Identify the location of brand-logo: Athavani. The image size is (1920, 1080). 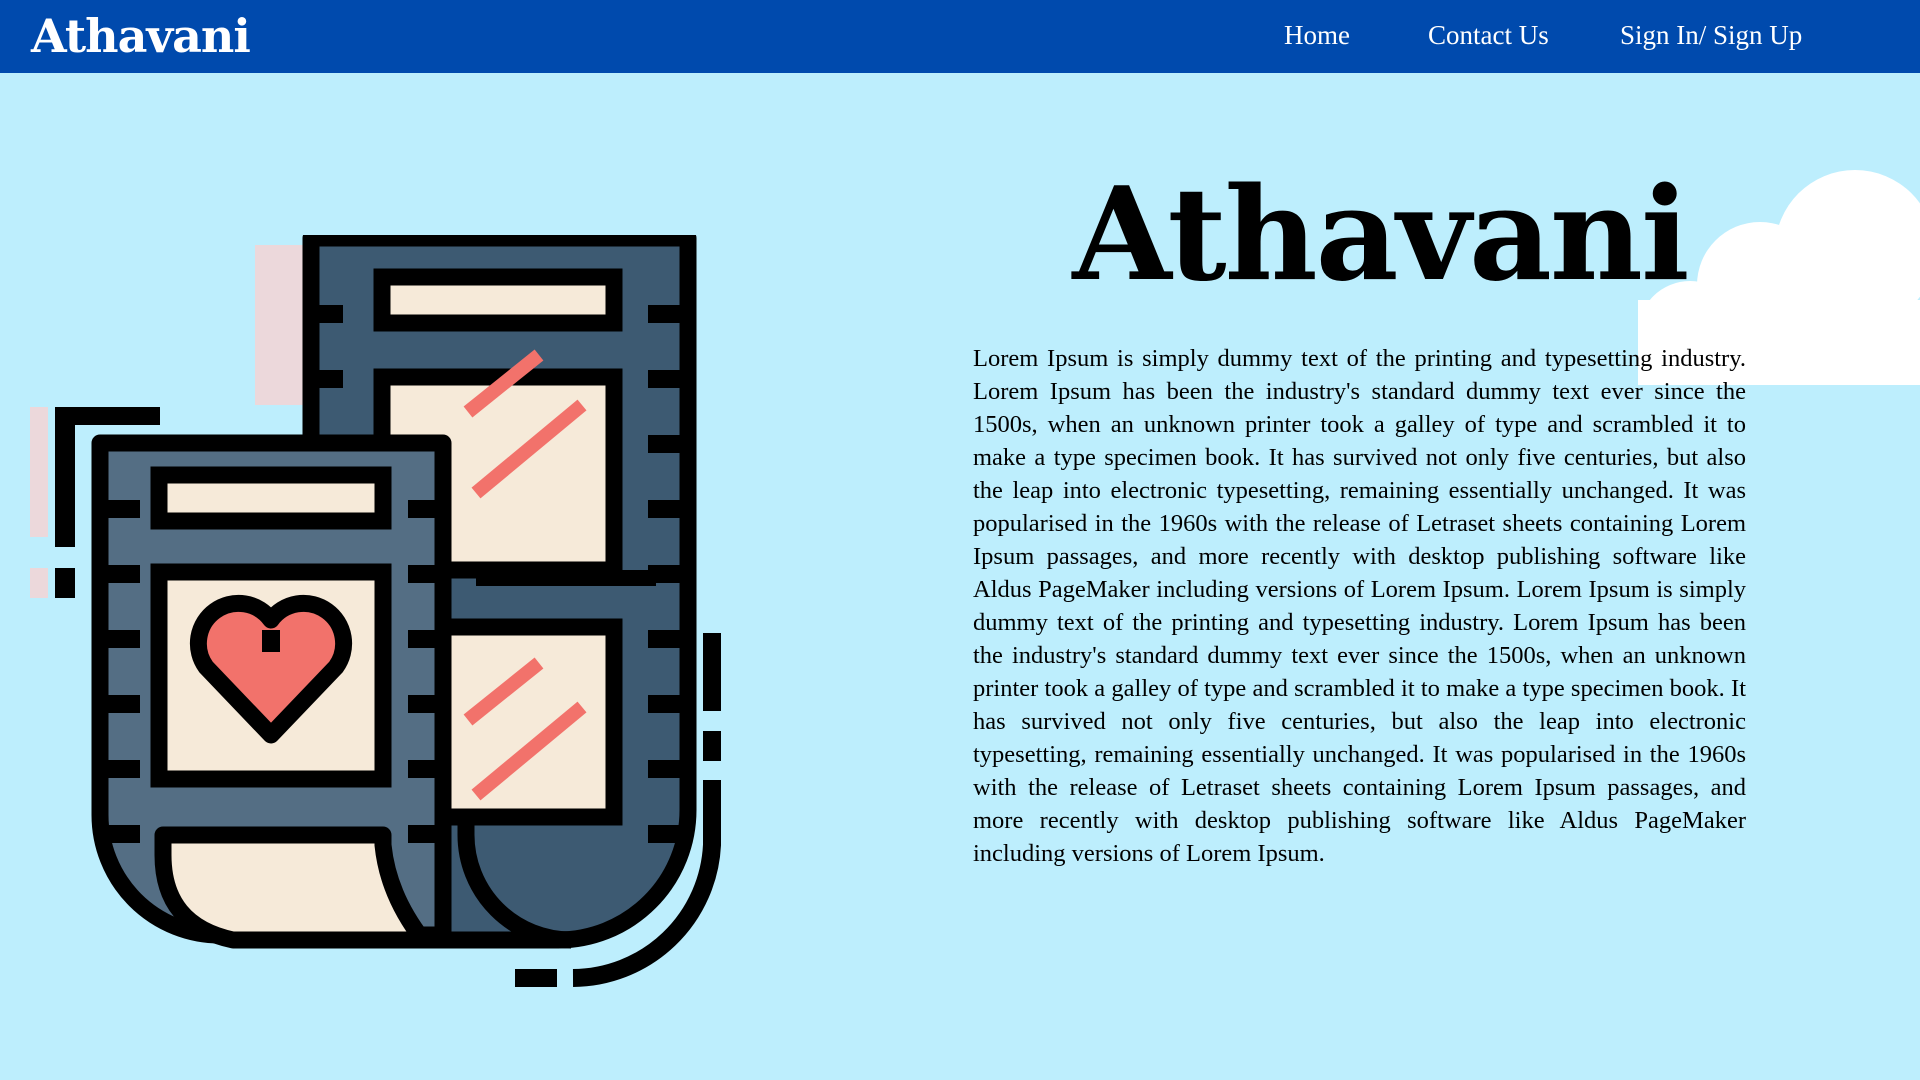
(141, 36).